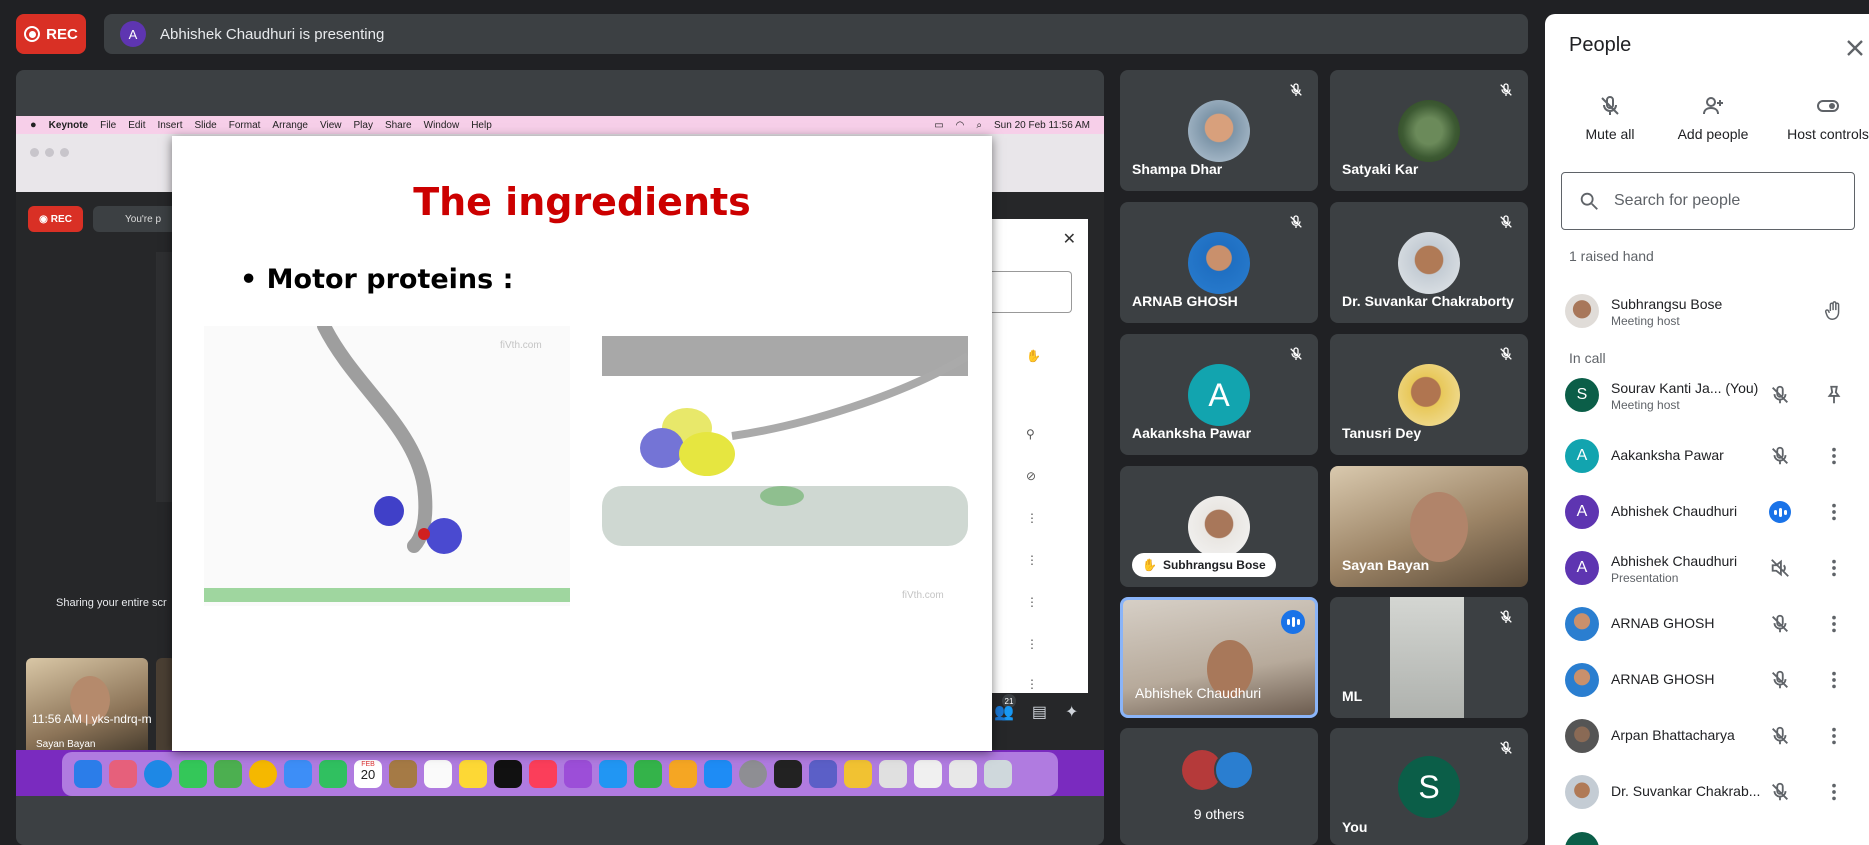  Describe the element at coordinates (1645, 578) in the screenshot. I see `participant-role: Presentation` at that location.